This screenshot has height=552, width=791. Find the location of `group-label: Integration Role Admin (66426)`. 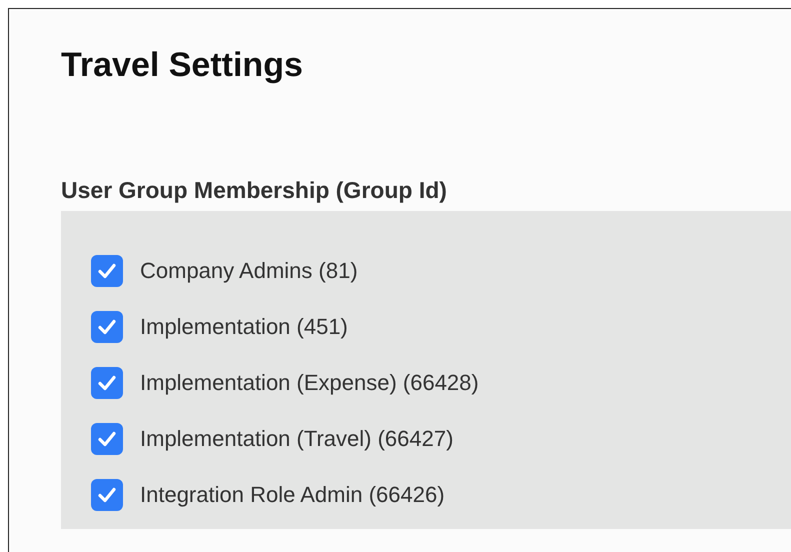

group-label: Integration Role Admin (66426) is located at coordinates (292, 495).